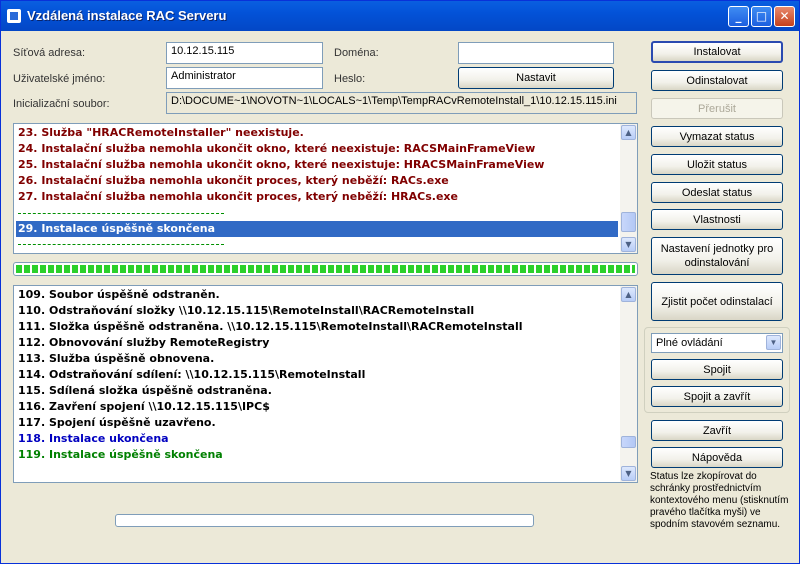 Image resolution: width=800 pixels, height=564 pixels. What do you see at coordinates (717, 256) in the screenshot?
I see `uninstall-units-settings-button: Nastavení jednotky pro odinstalování` at bounding box center [717, 256].